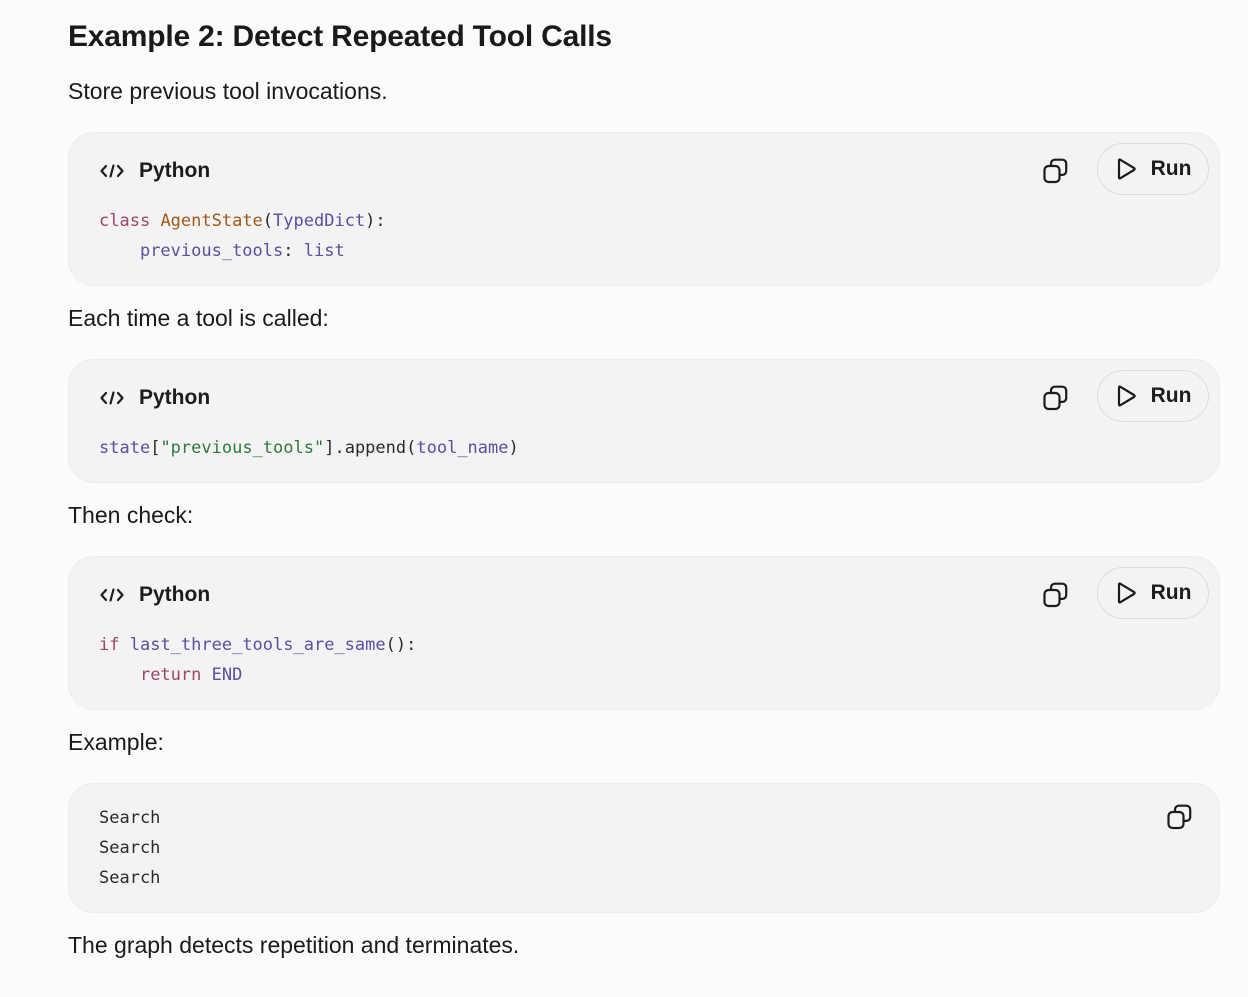 The width and height of the screenshot is (1248, 997). I want to click on type-name: list, so click(324, 251).